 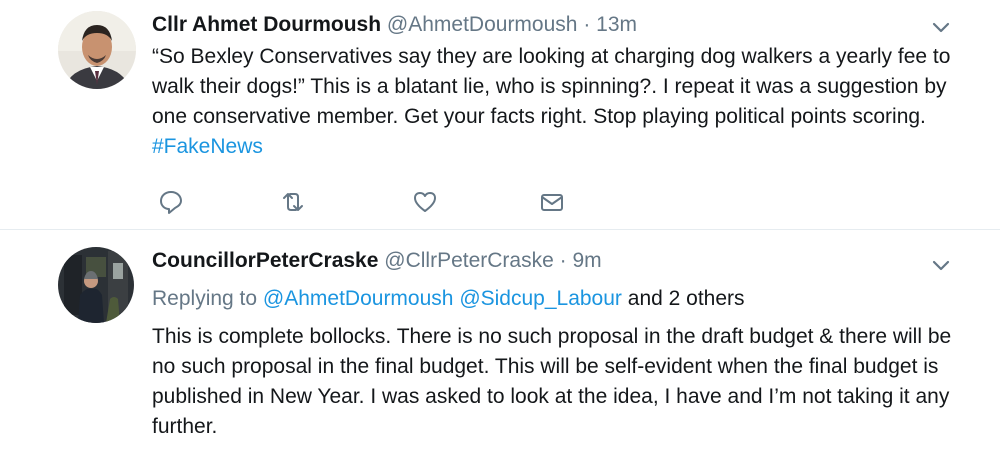 I want to click on tweet-actions, so click(x=500, y=203).